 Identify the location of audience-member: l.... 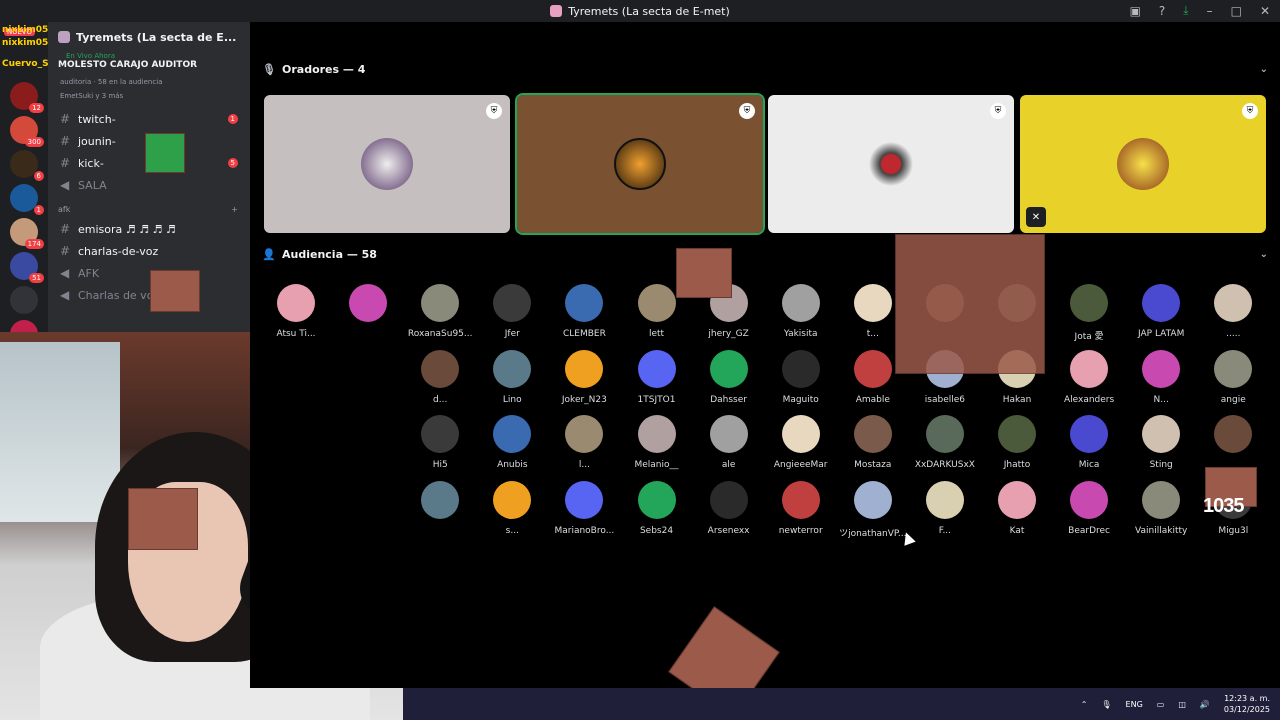
(584, 447).